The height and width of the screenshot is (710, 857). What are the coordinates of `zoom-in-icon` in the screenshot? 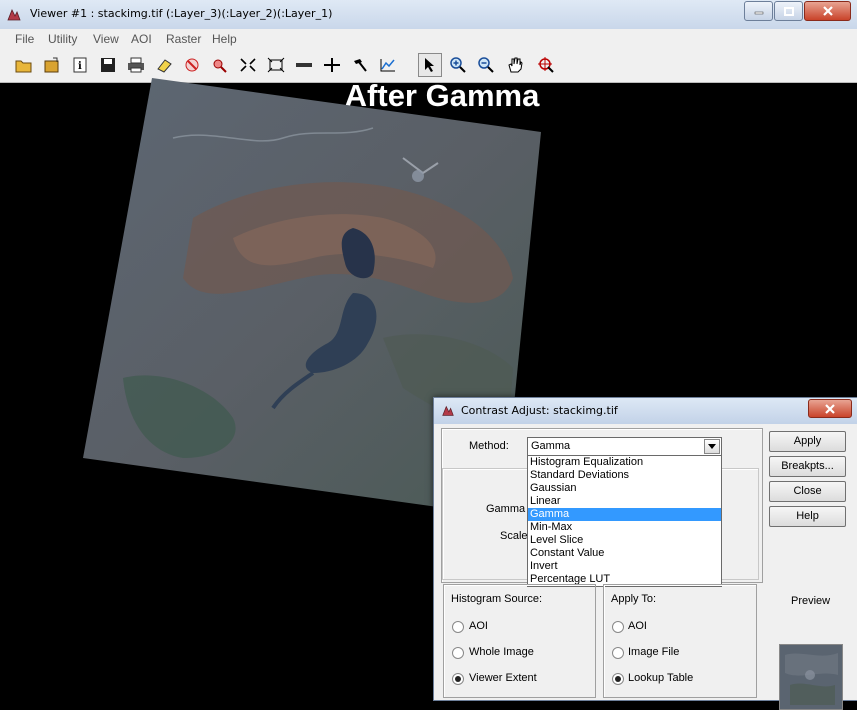 It's located at (458, 65).